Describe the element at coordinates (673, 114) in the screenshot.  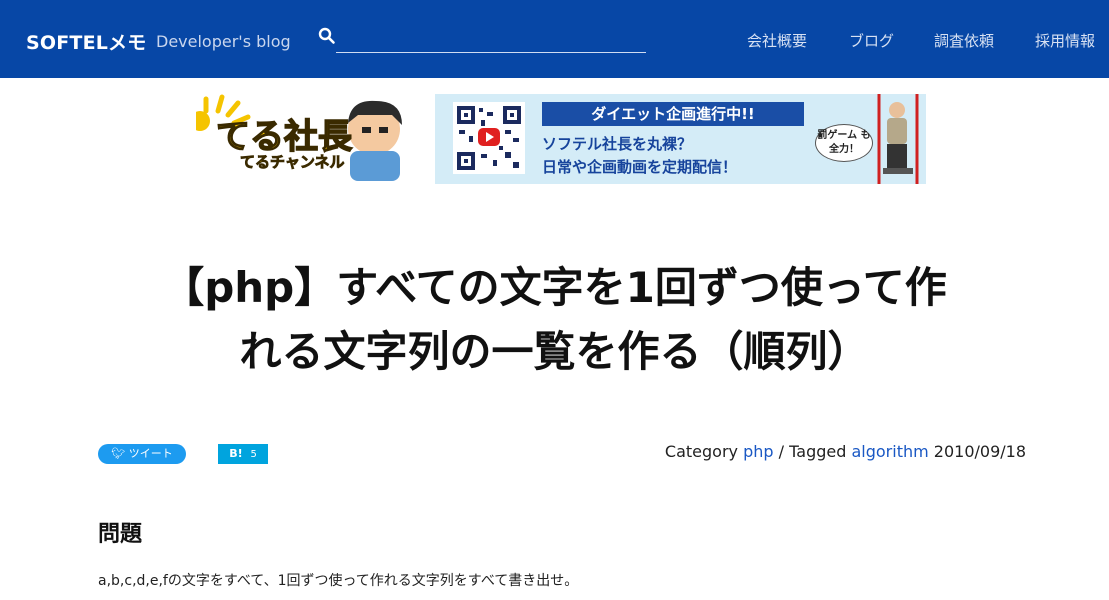
I see `promo-headline: ダイエット企画進行中!!` at that location.